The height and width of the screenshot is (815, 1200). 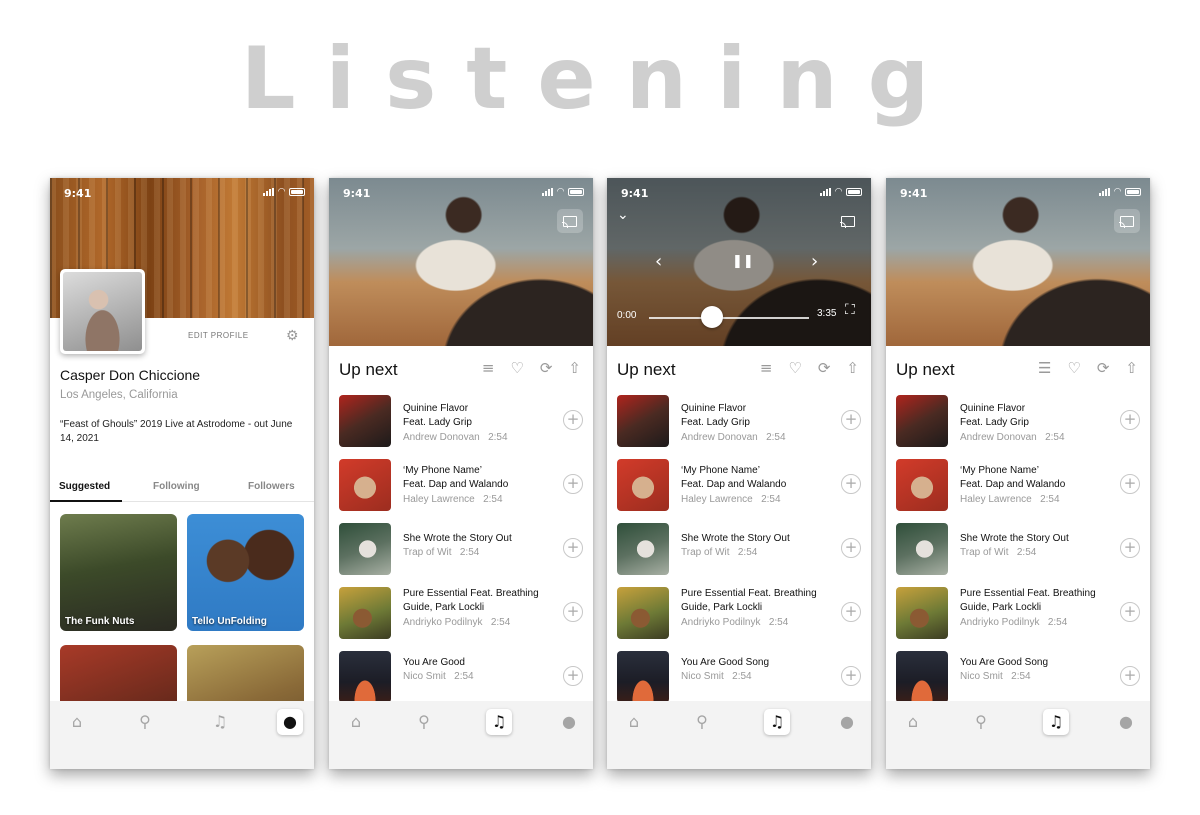 I want to click on track-meta: Andriyko Podilnyk 2:54, so click(x=734, y=622).